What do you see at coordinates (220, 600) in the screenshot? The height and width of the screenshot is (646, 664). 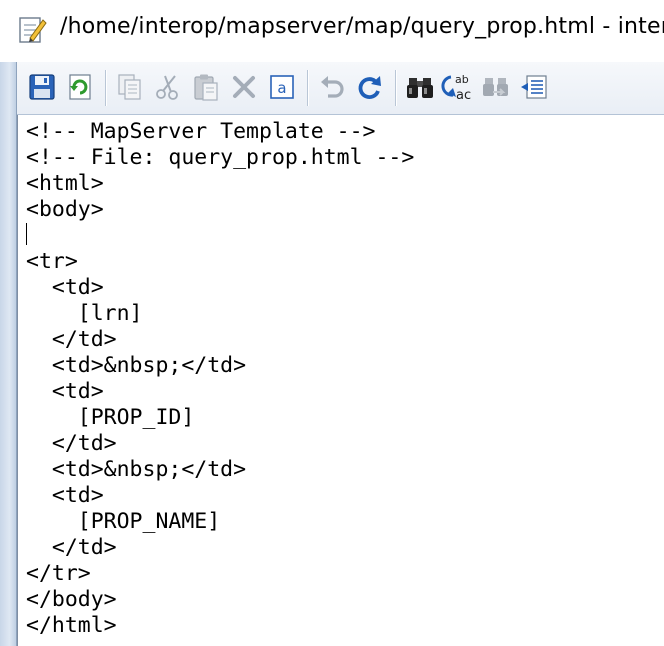 I see `code-line: </body>` at bounding box center [220, 600].